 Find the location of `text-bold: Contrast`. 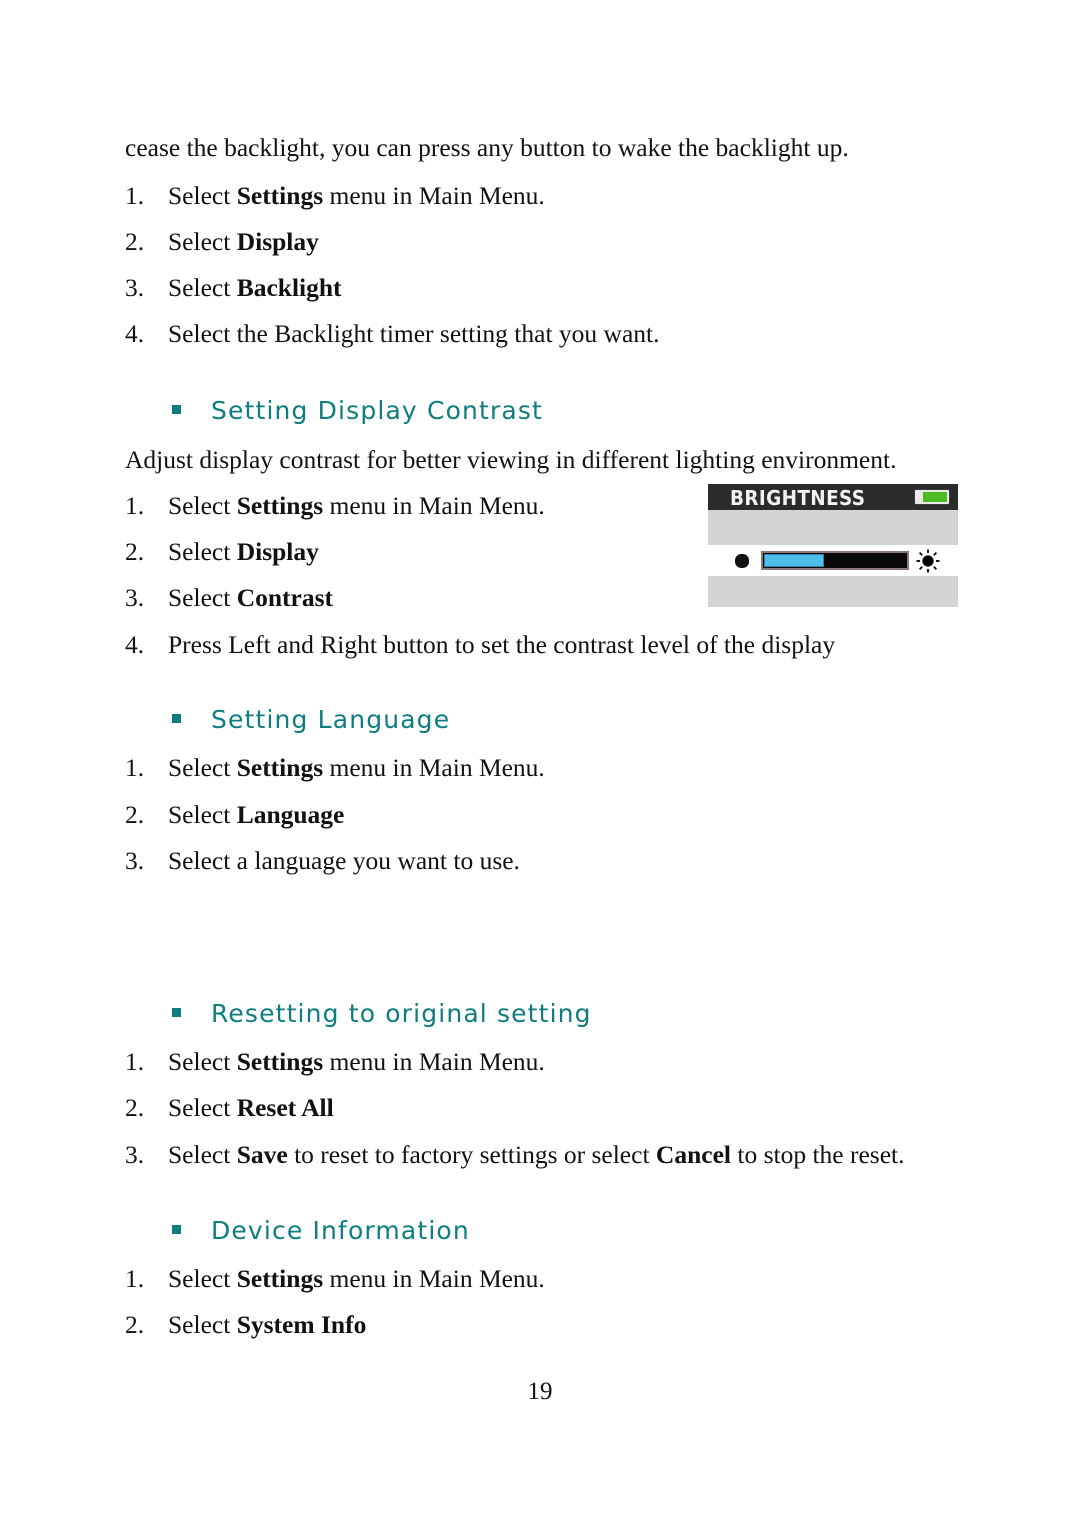

text-bold: Contrast is located at coordinates (285, 597).